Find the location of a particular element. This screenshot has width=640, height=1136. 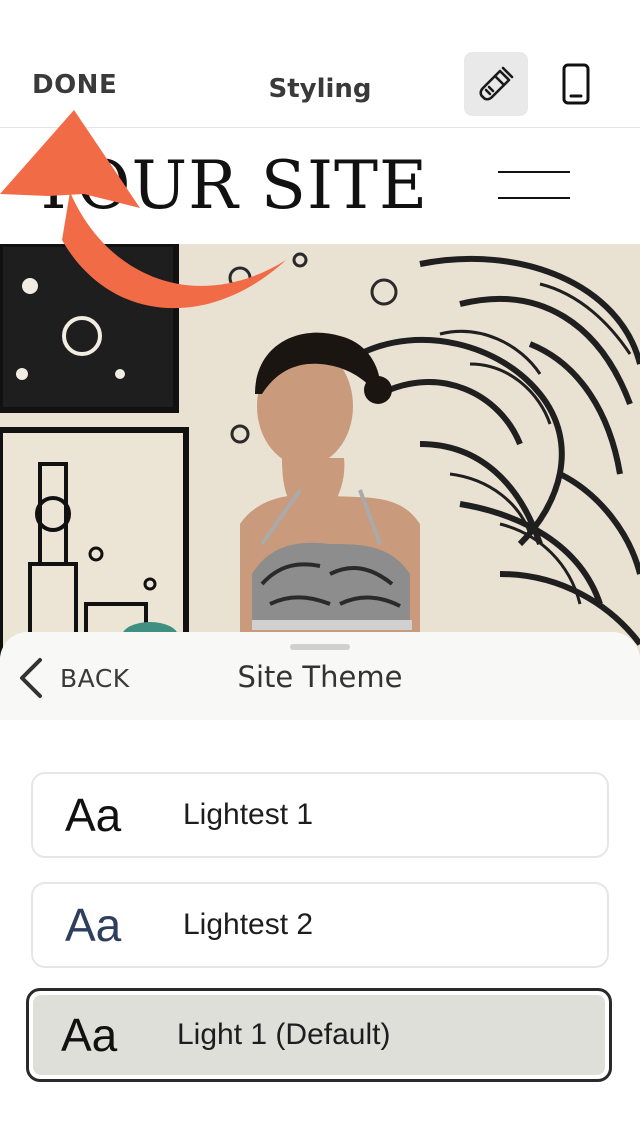

theme-label: Lightest 1 is located at coordinates (248, 814).